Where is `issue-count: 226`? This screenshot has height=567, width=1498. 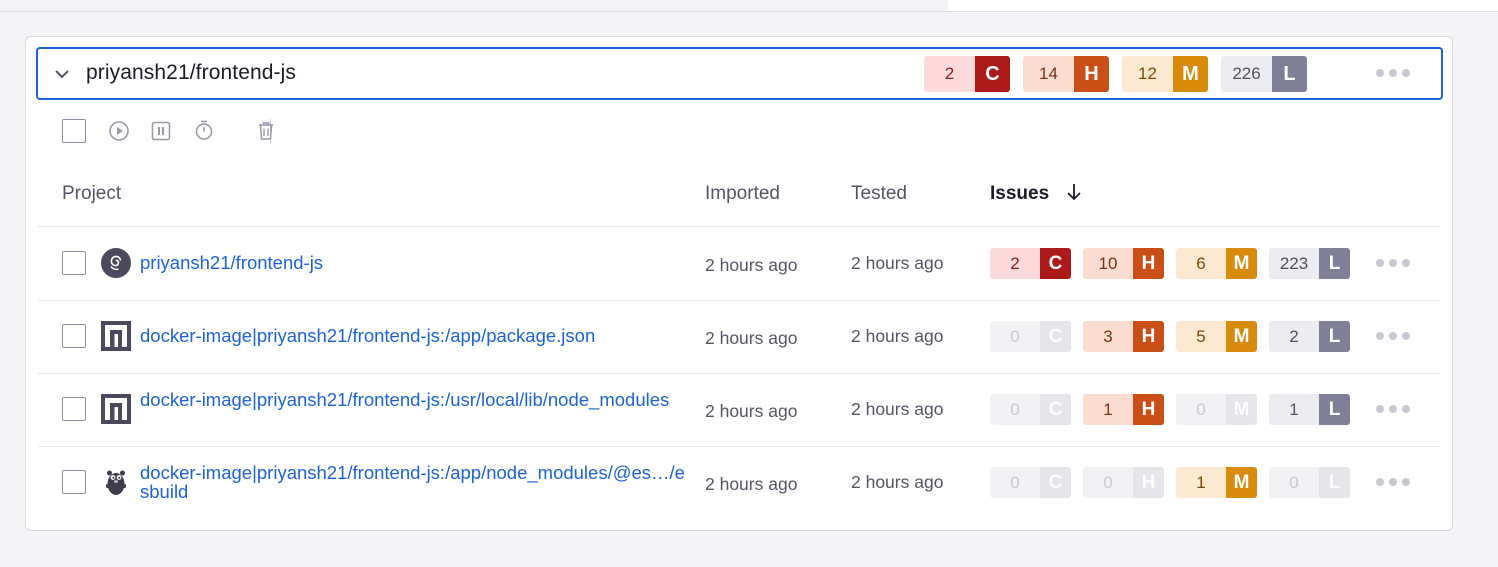
issue-count: 226 is located at coordinates (1246, 74).